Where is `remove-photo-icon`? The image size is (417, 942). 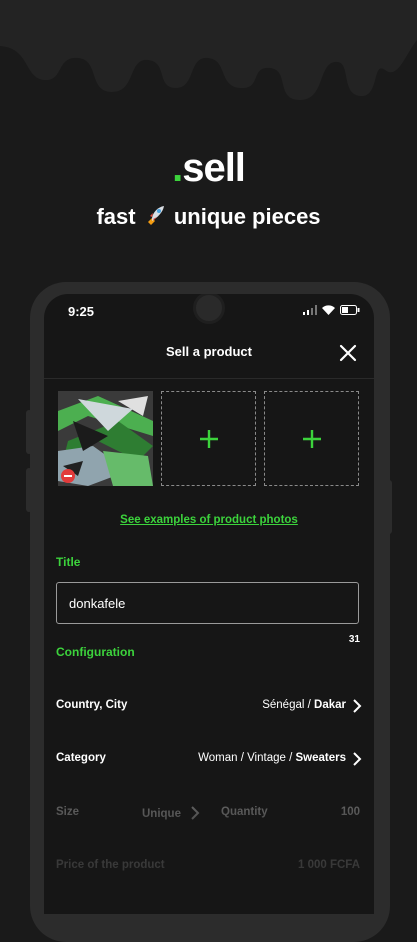 remove-photo-icon is located at coordinates (68, 476).